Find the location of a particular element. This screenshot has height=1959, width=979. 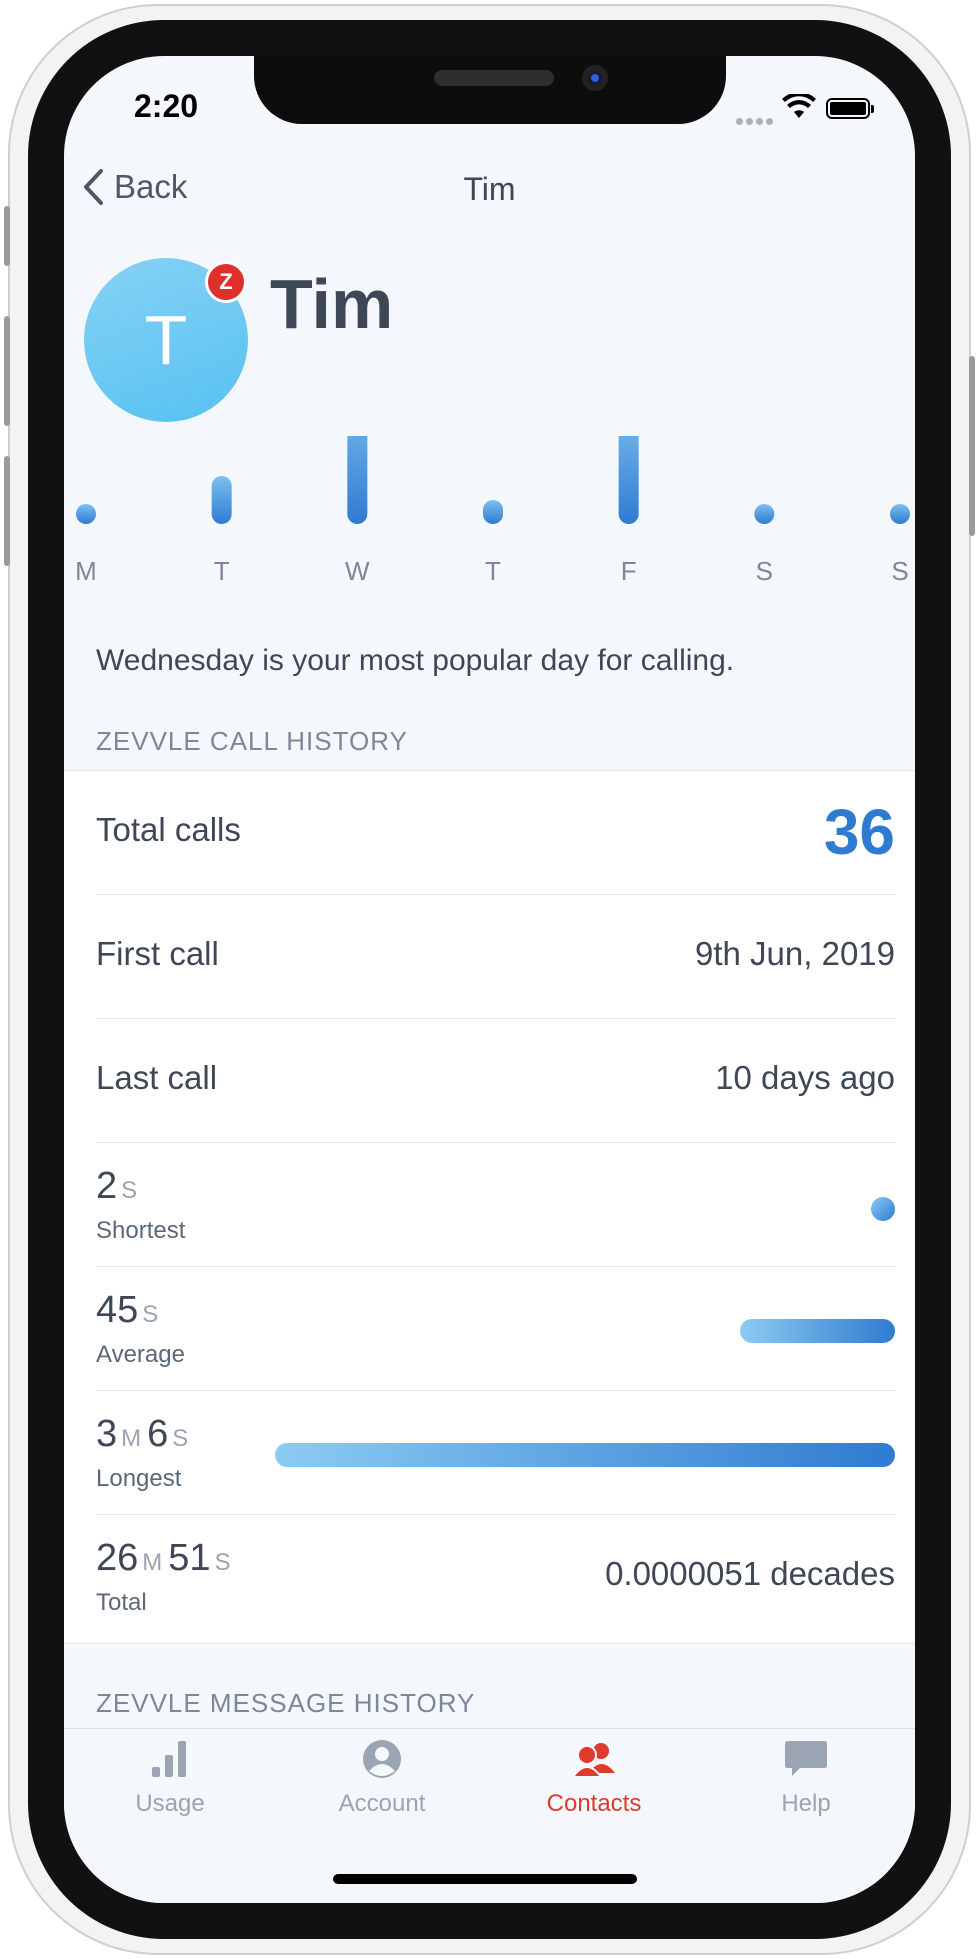

front-camera is located at coordinates (595, 78).